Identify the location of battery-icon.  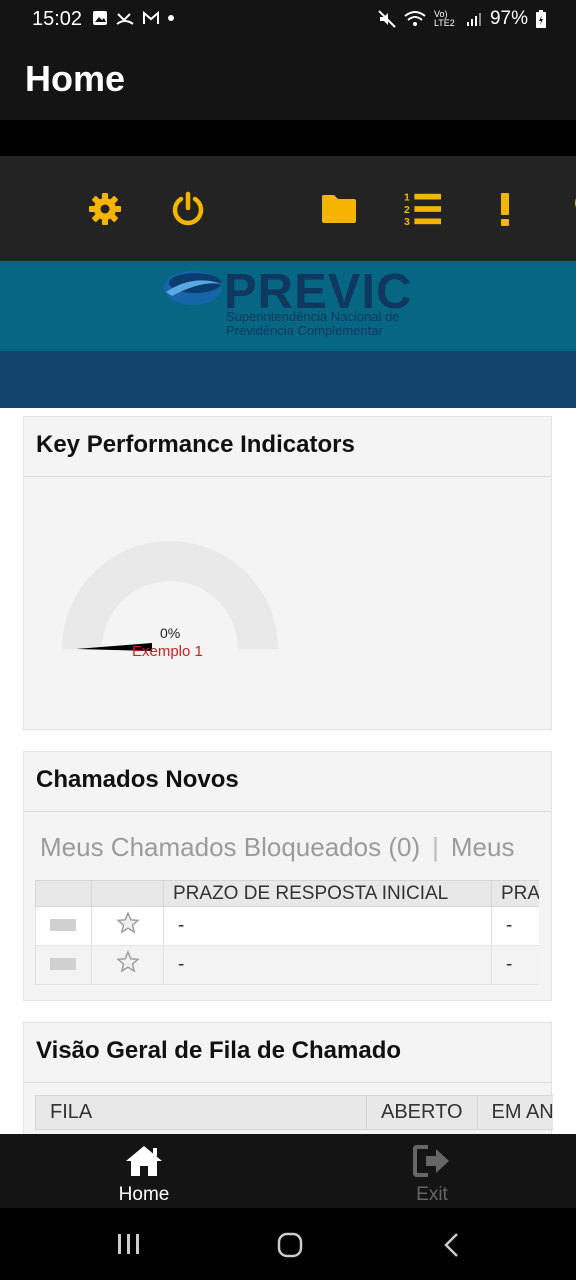
(541, 19).